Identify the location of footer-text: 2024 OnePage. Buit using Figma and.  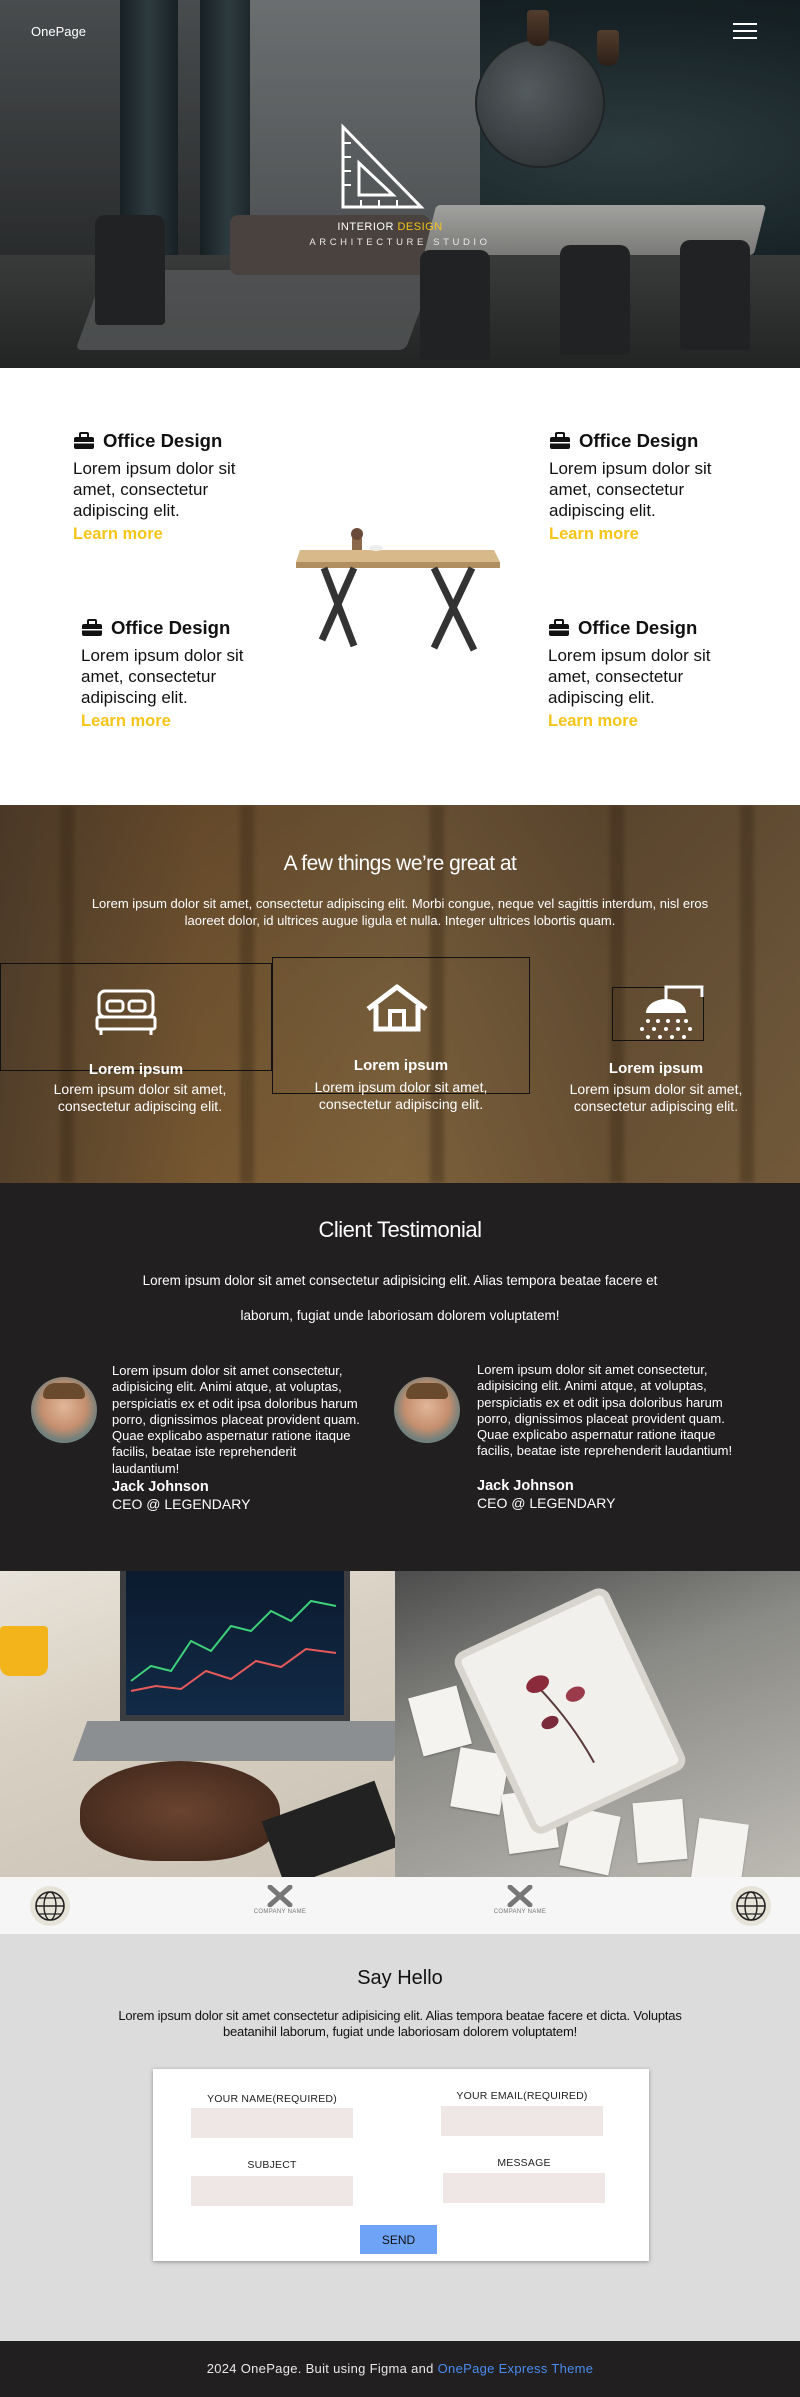
(320, 2368).